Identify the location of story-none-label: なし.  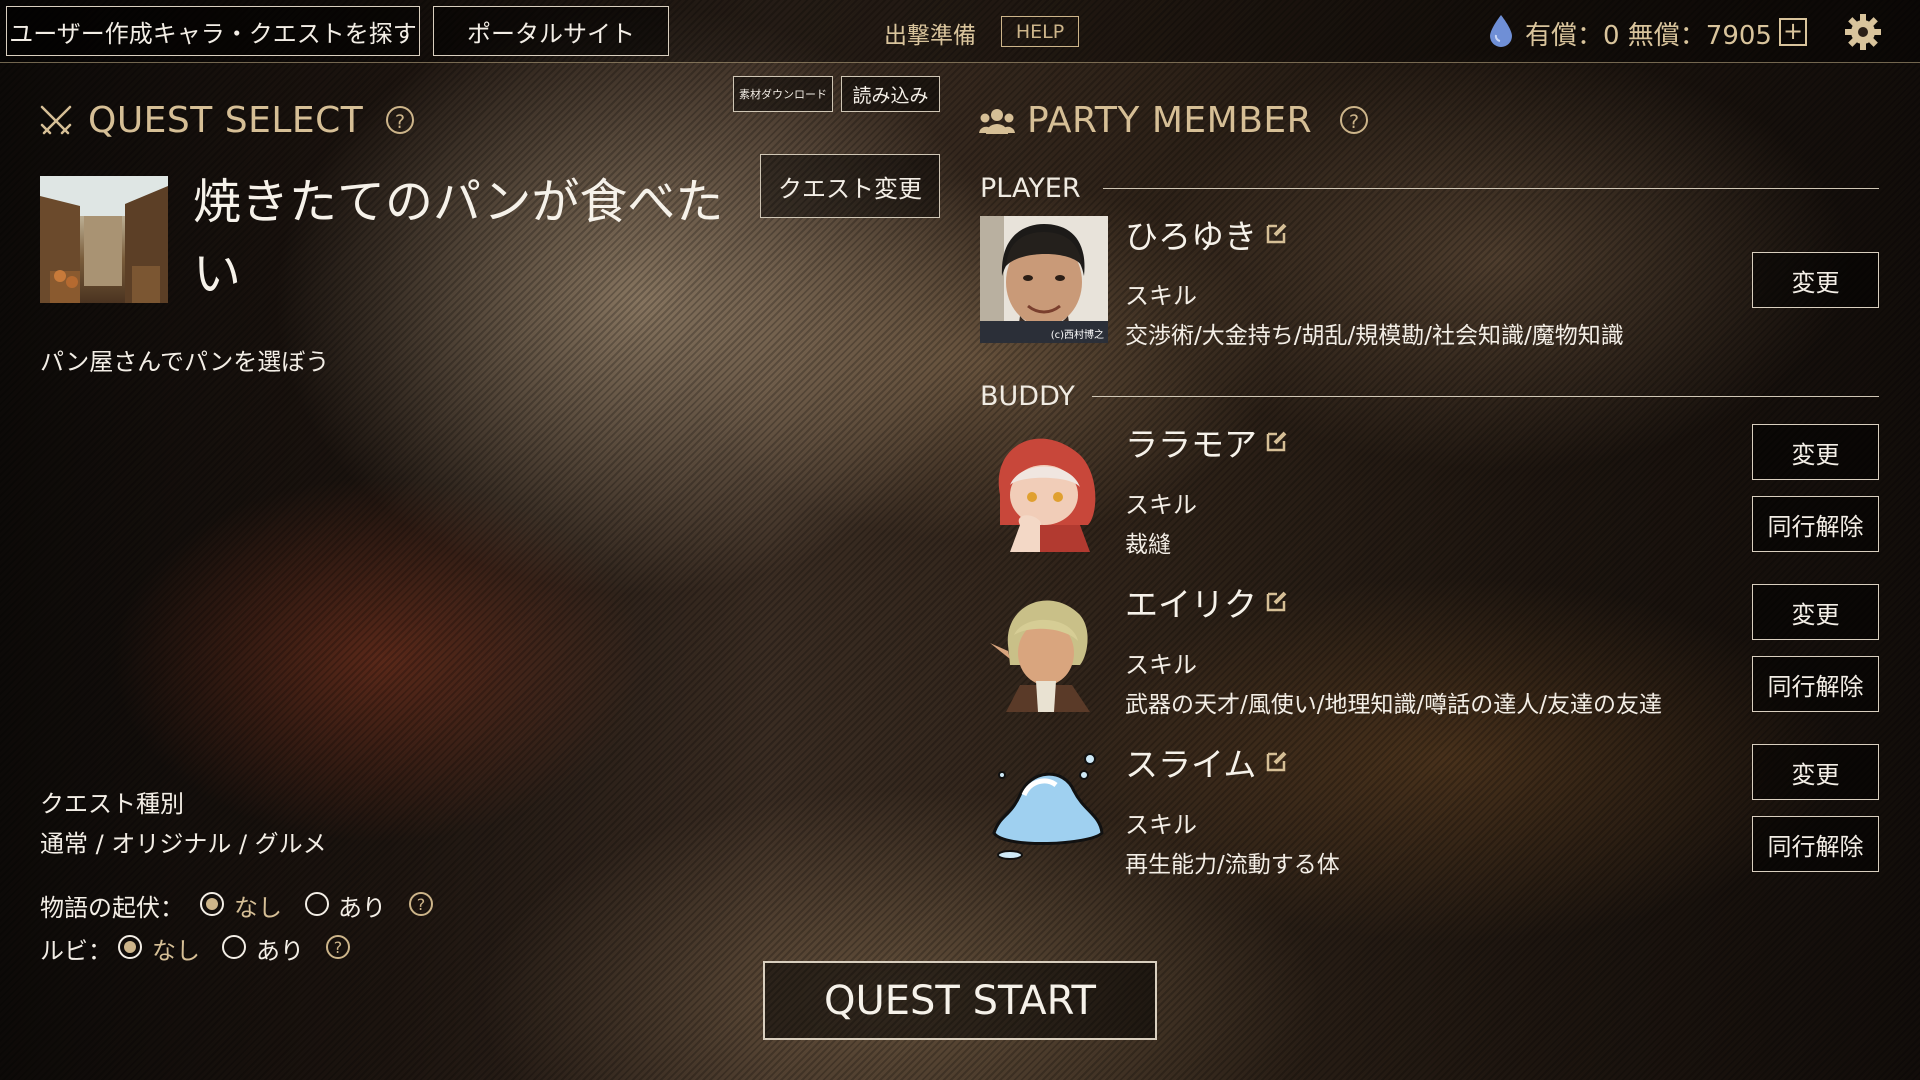
(258, 908).